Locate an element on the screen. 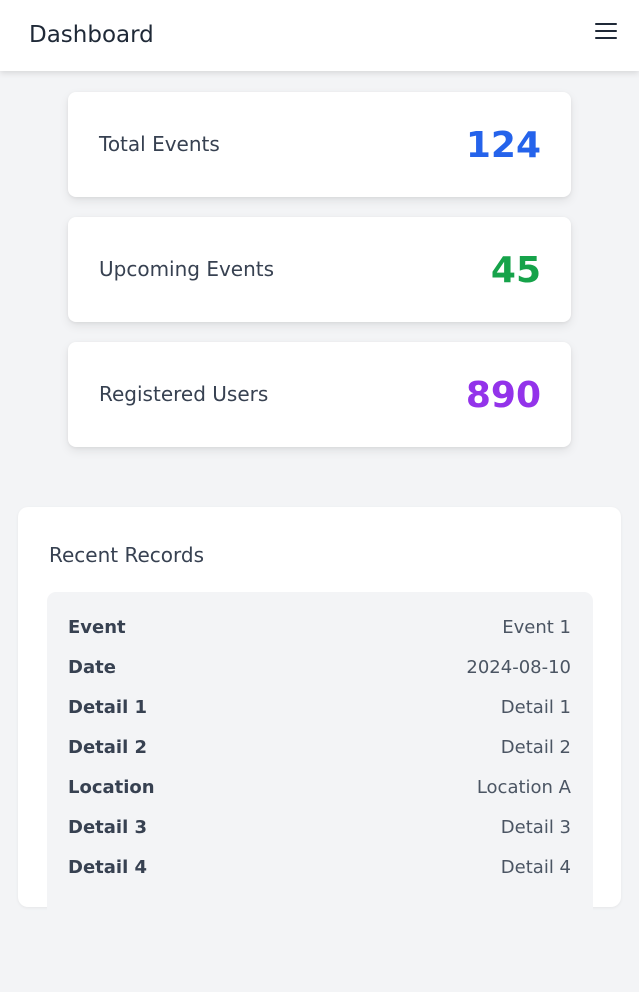 This screenshot has width=639, height=992. record-key: Location is located at coordinates (111, 787).